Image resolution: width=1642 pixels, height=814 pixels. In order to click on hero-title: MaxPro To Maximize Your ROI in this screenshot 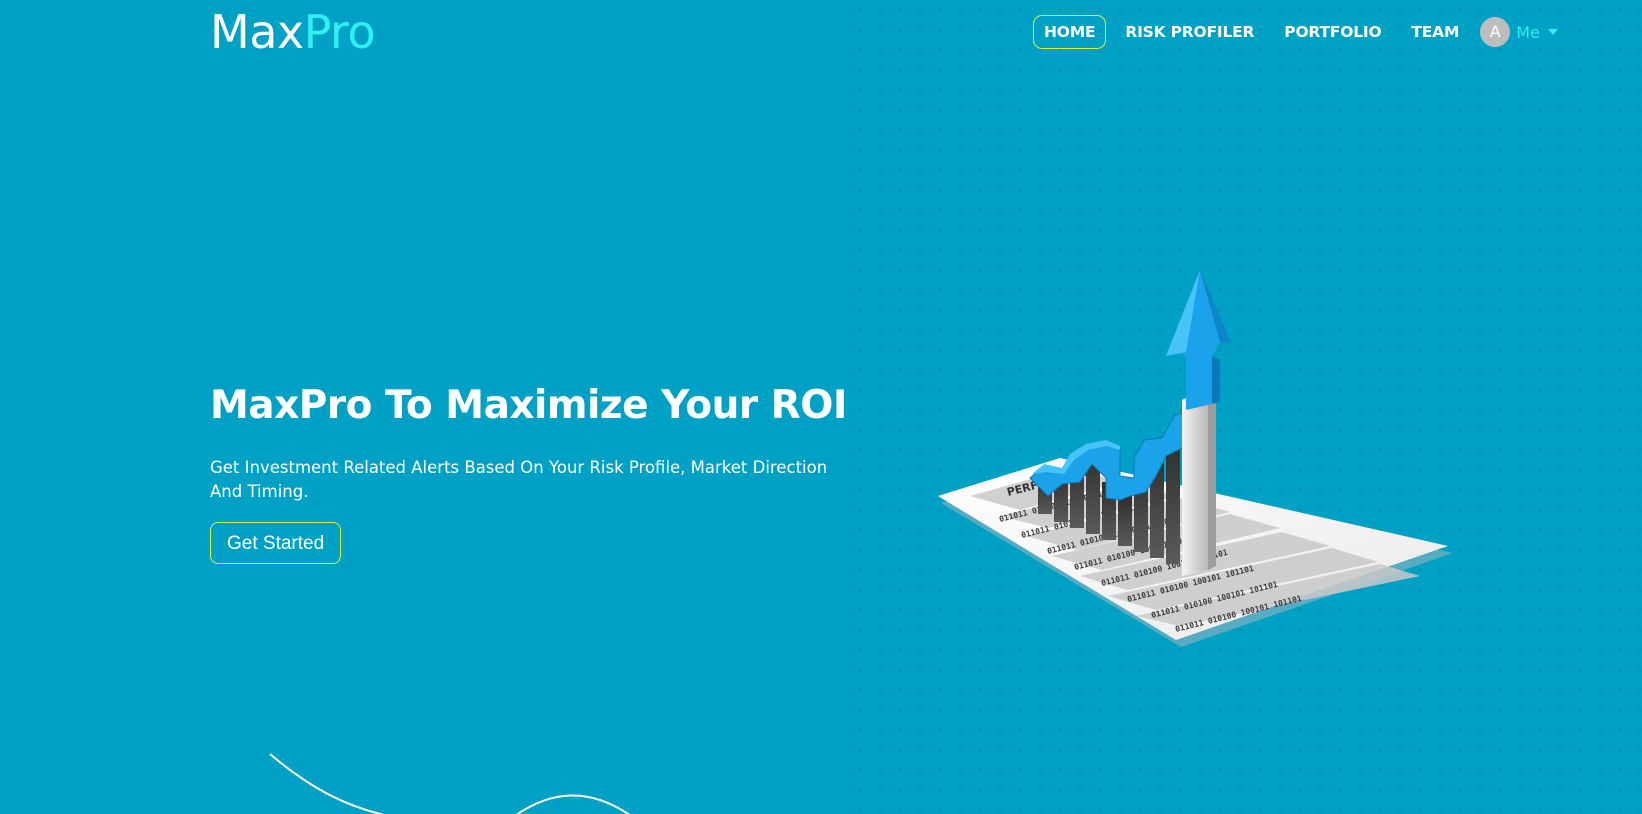, I will do `click(528, 405)`.